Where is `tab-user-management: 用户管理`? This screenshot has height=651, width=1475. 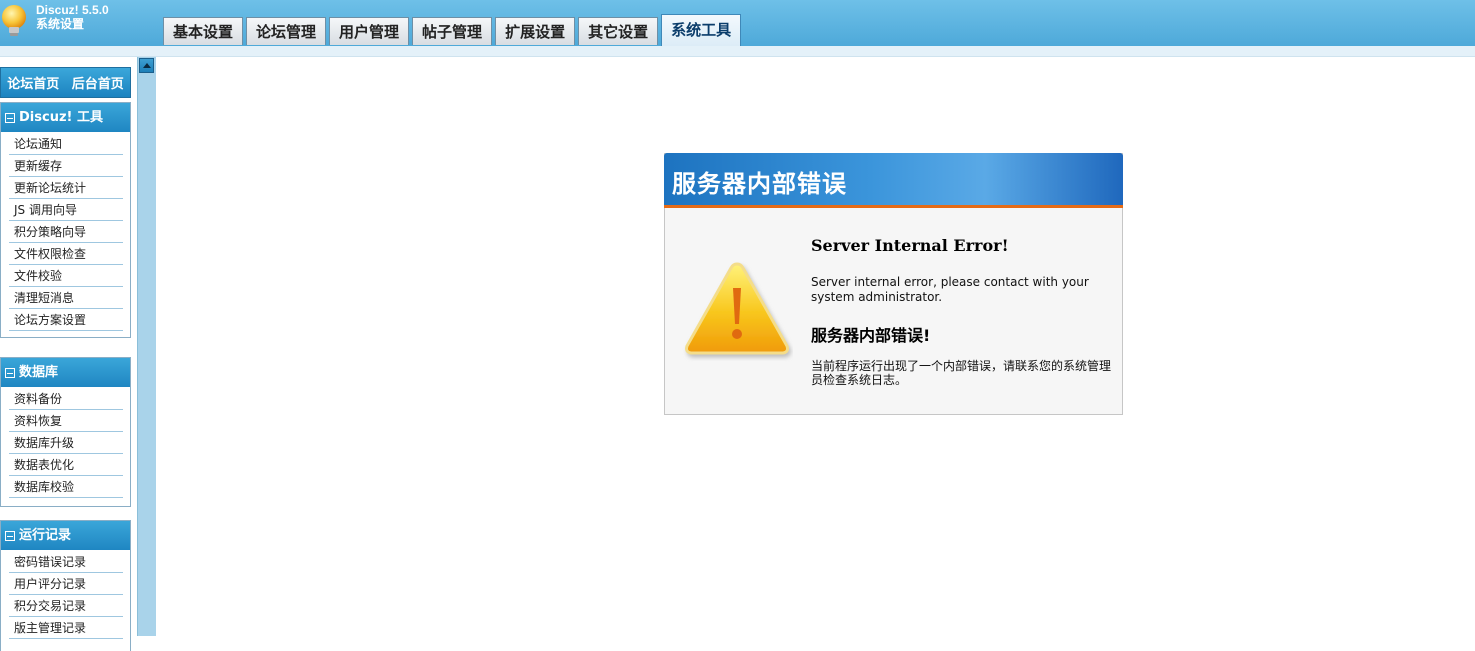
tab-user-management: 用户管理 is located at coordinates (369, 31).